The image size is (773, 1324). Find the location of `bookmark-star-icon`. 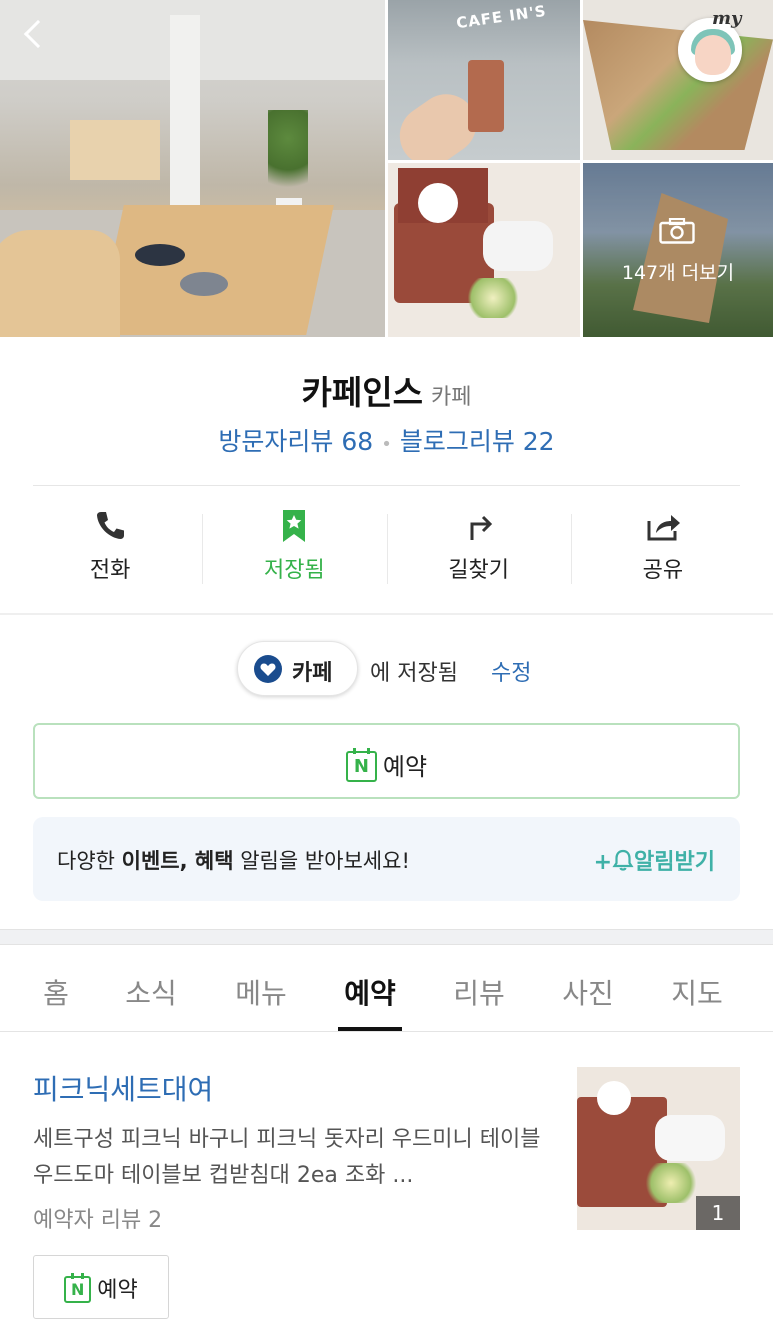

bookmark-star-icon is located at coordinates (294, 526).